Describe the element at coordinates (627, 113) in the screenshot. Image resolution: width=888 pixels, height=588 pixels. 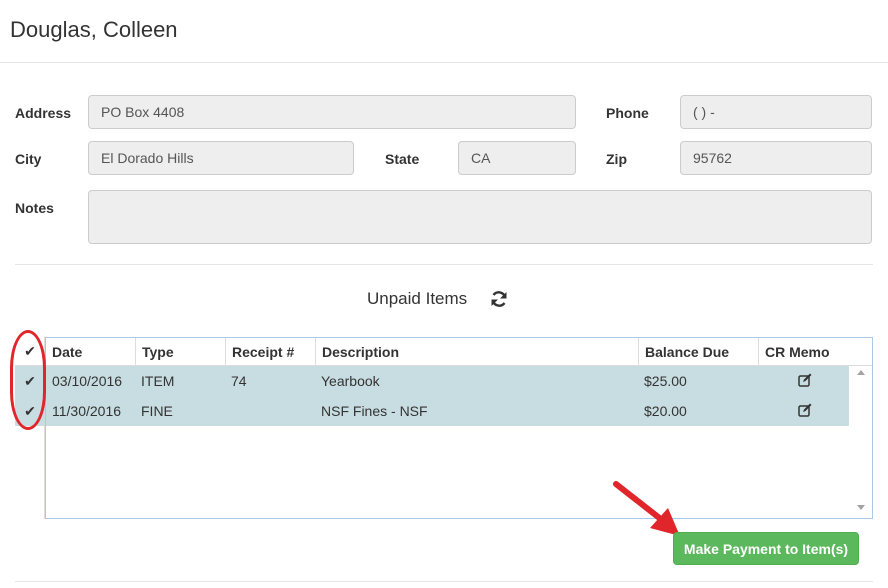
I see `phone-label: Phone` at that location.